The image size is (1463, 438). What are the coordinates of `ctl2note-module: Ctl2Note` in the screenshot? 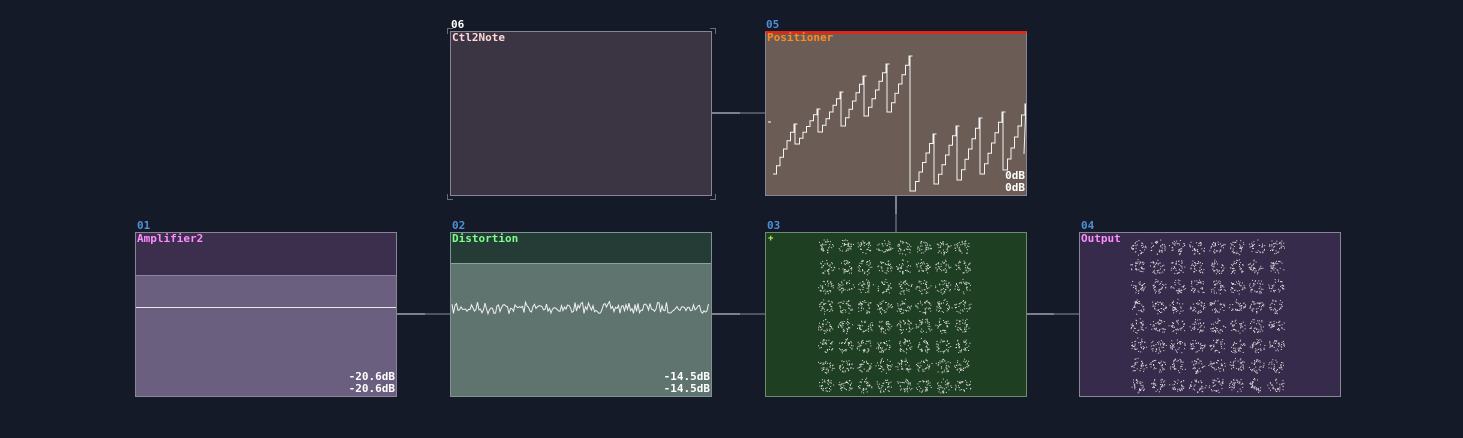 It's located at (581, 113).